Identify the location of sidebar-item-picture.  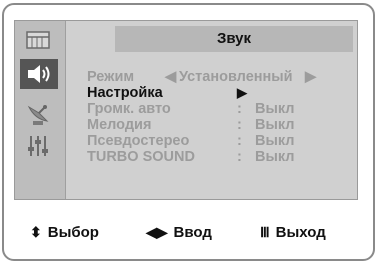
(38, 40).